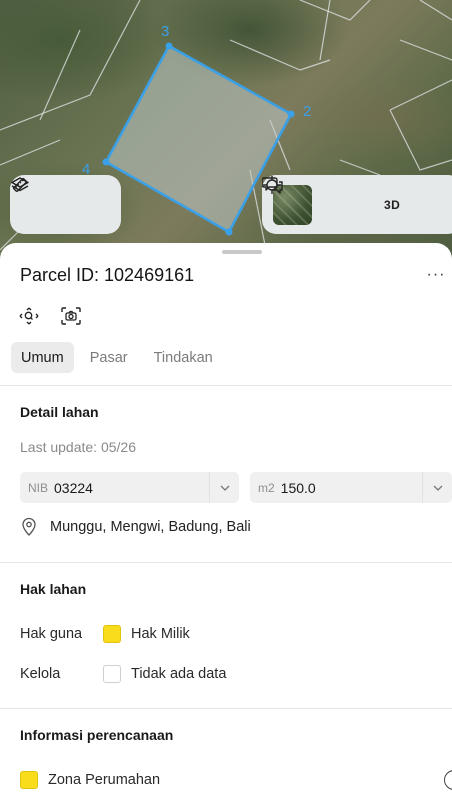 Image resolution: width=452 pixels, height=804 pixels. What do you see at coordinates (266, 487) in the screenshot?
I see `area-prefix: m2` at bounding box center [266, 487].